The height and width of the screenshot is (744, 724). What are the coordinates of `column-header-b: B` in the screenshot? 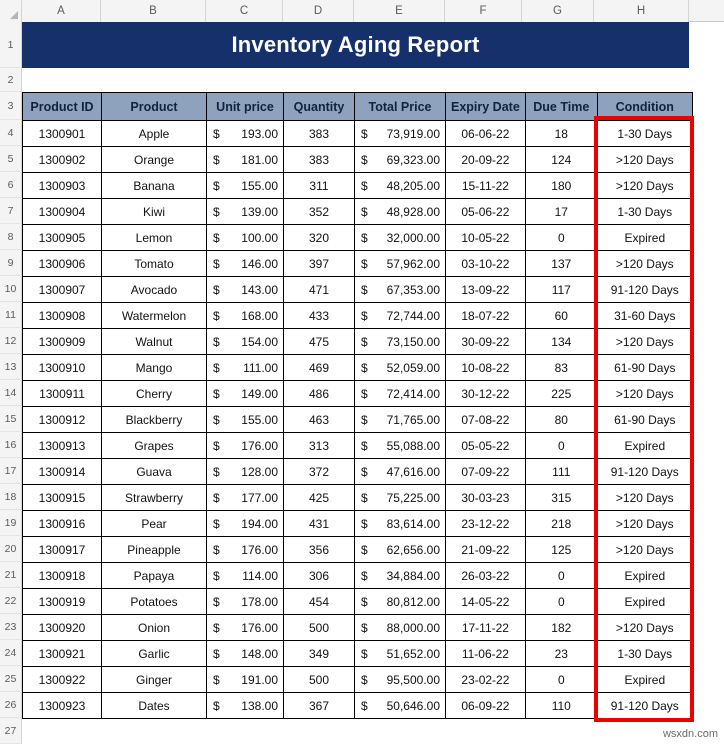 It's located at (153, 11).